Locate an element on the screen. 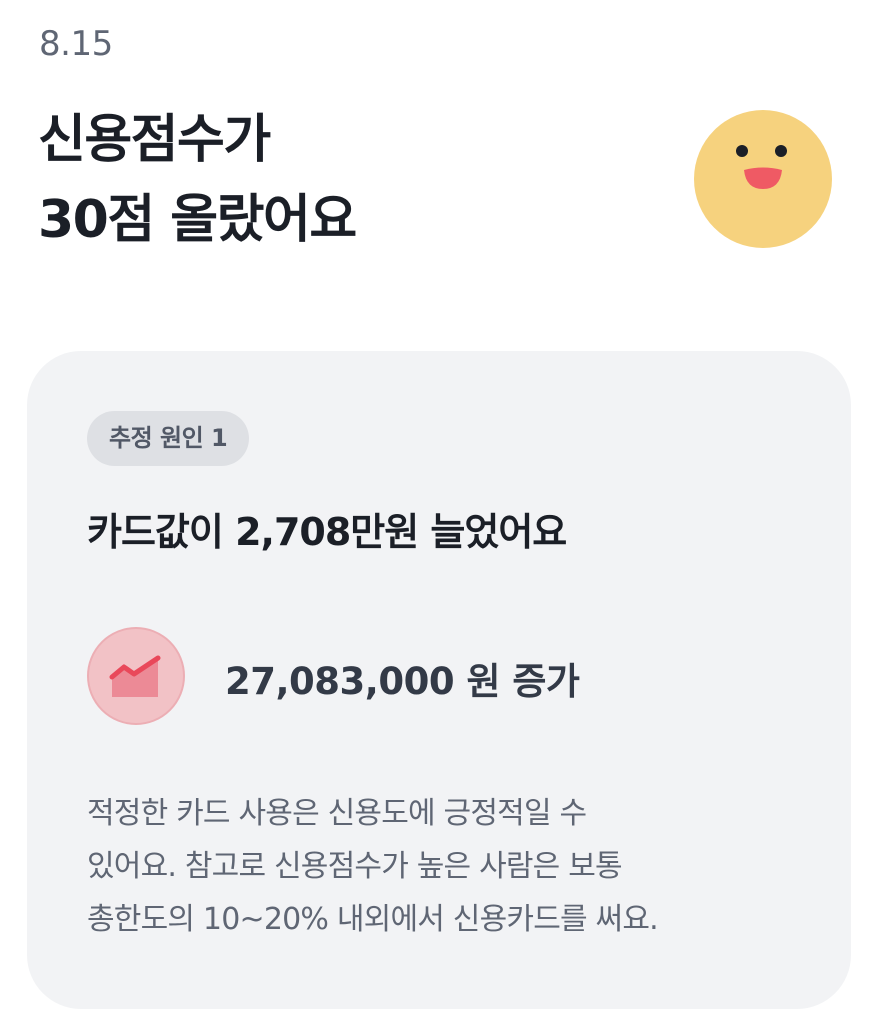 This screenshot has height=1034, width=874. description-line: 적정한 카드 사용은 신용도에 긍정적일 수 is located at coordinates (337, 813).